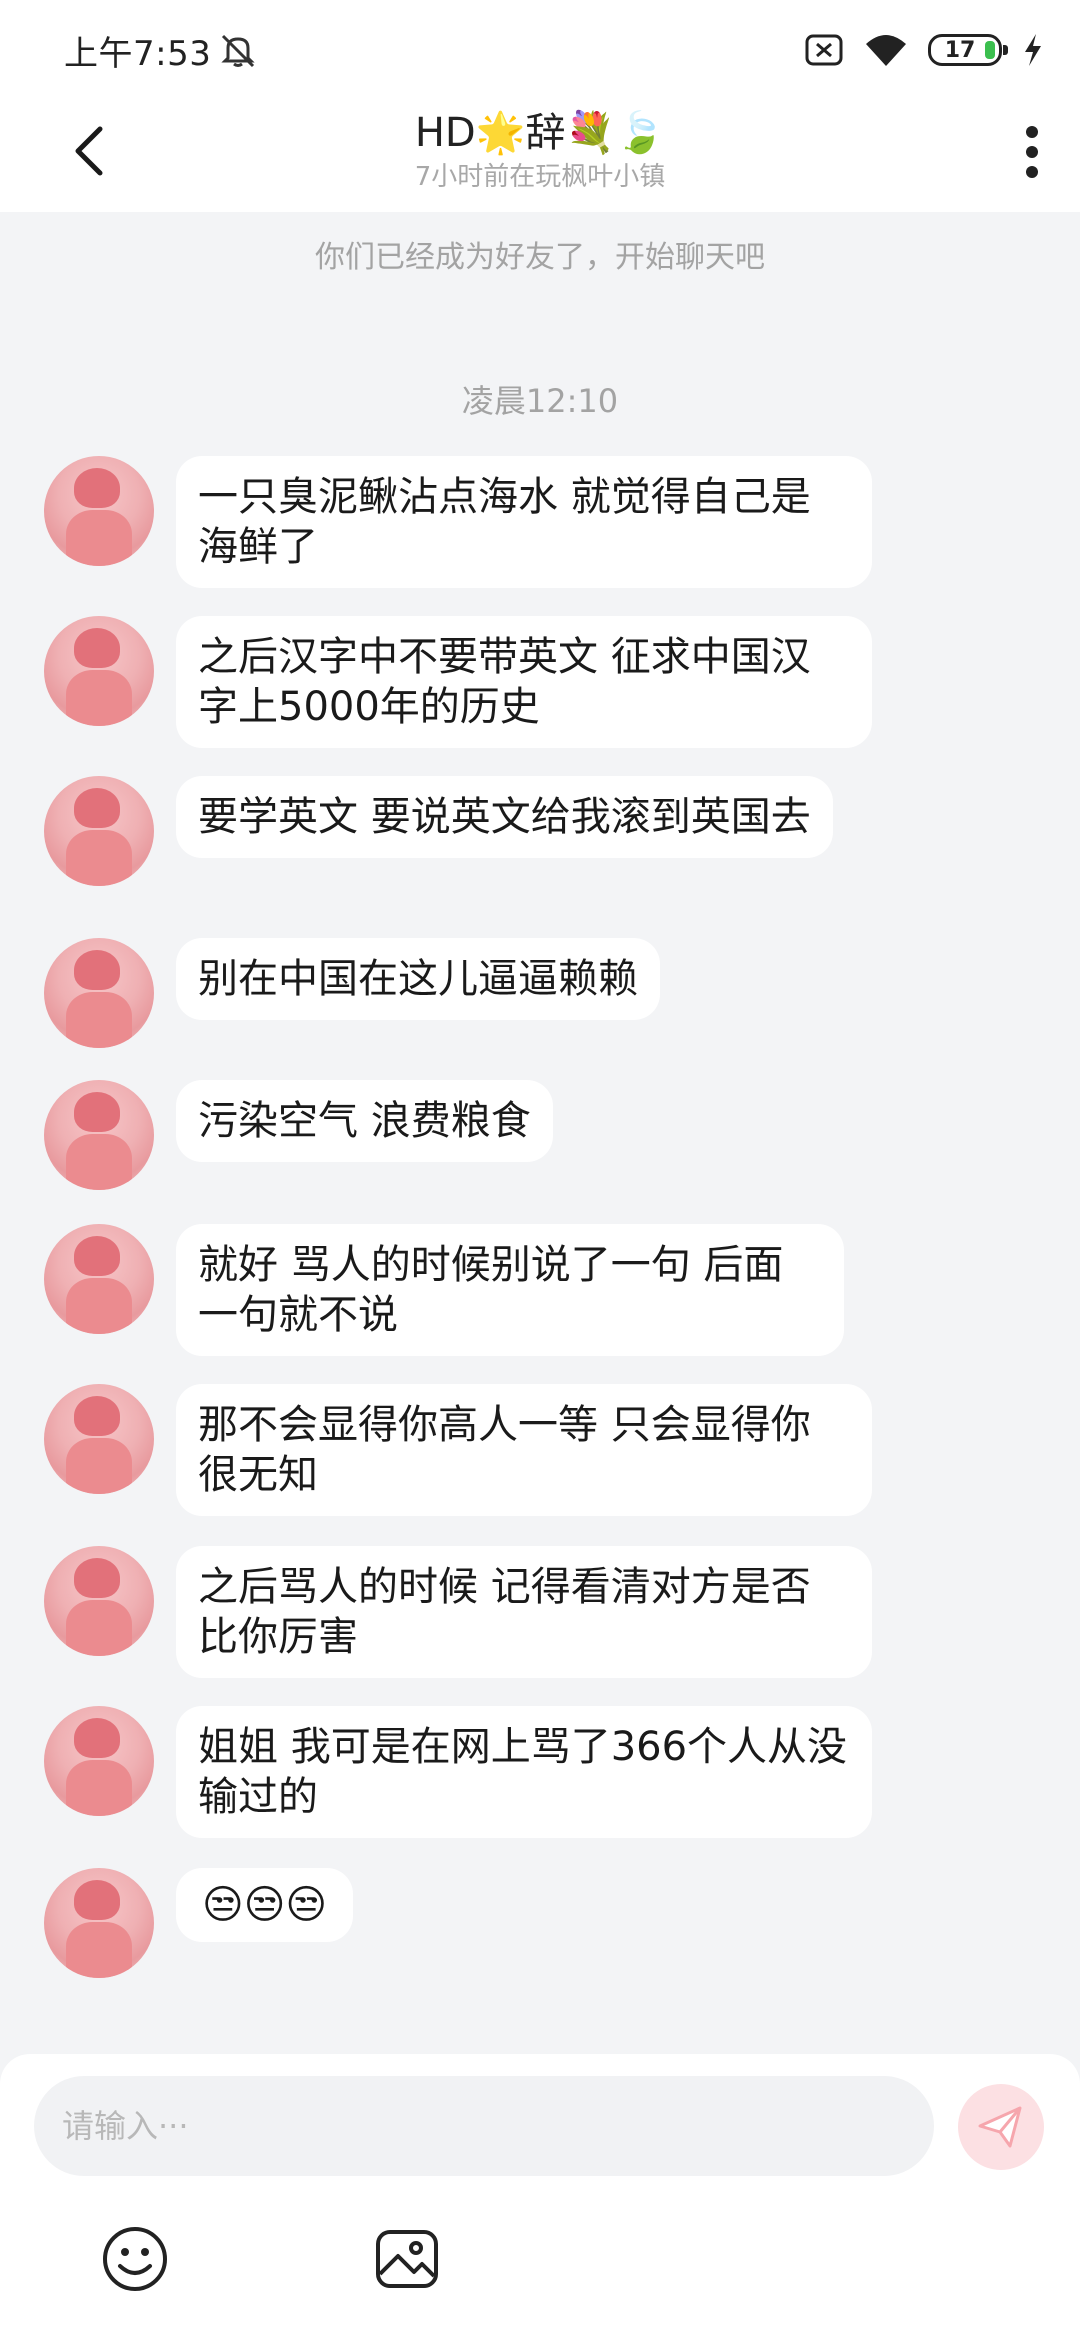 This screenshot has width=1080, height=2340. What do you see at coordinates (960, 50) in the screenshot?
I see `battery-level: 17` at bounding box center [960, 50].